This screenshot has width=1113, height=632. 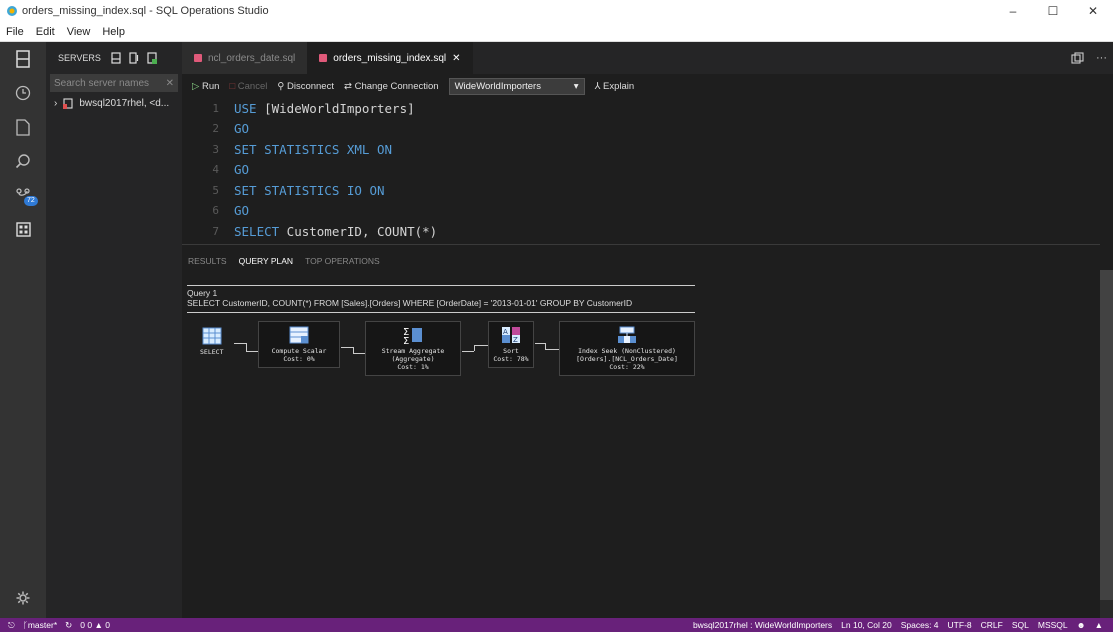 I want to click on database-select: WideWorldImporters ▾, so click(x=516, y=86).